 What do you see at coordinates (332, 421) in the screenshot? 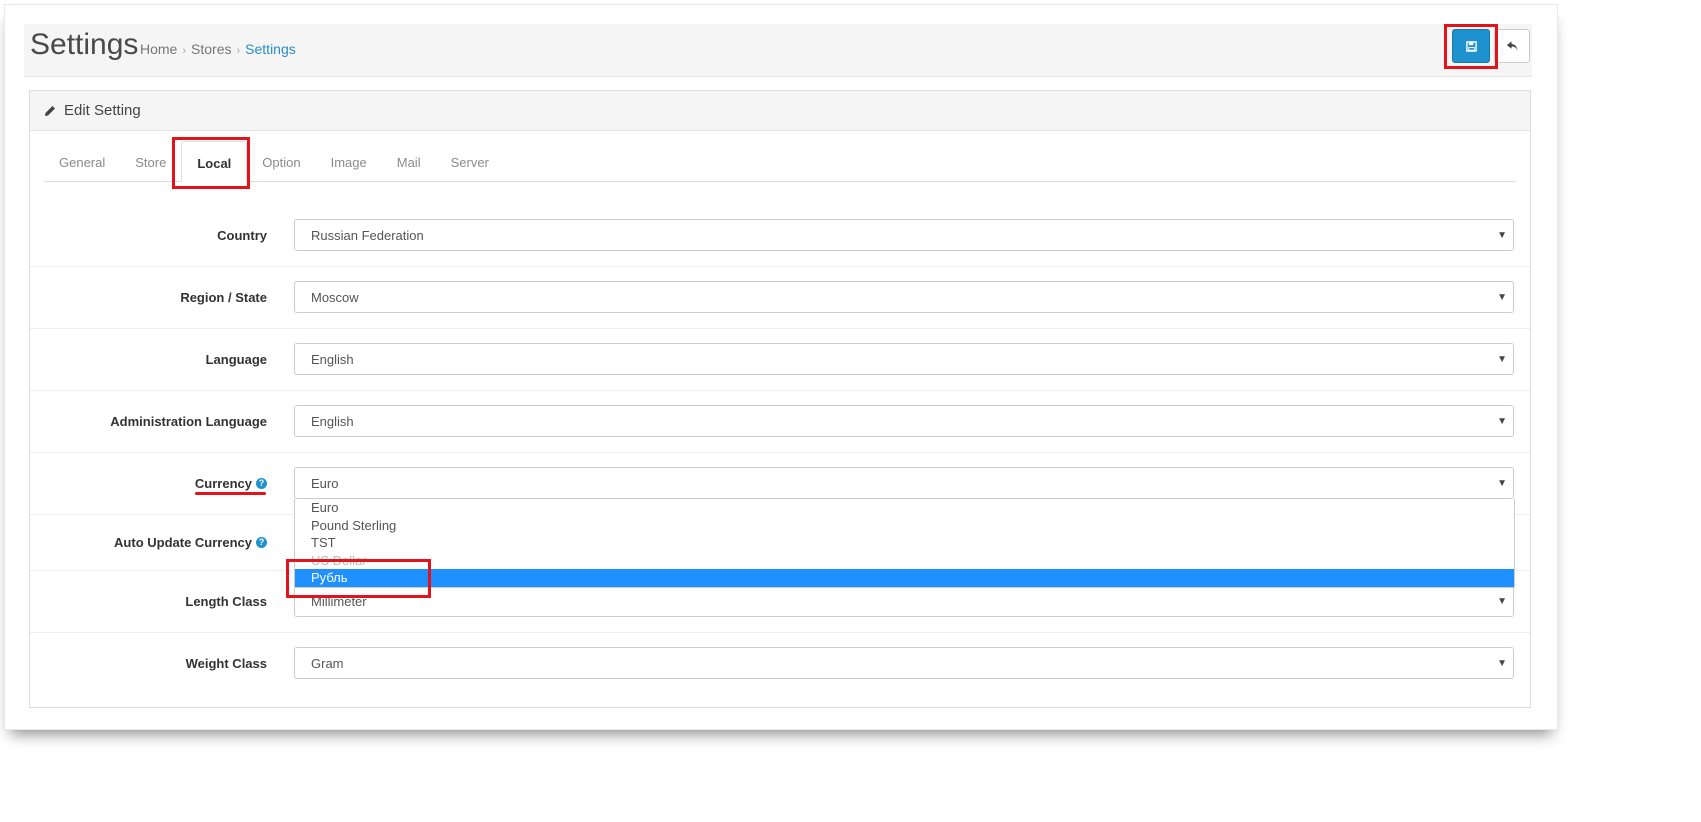
I see `admin-language-value: English` at bounding box center [332, 421].